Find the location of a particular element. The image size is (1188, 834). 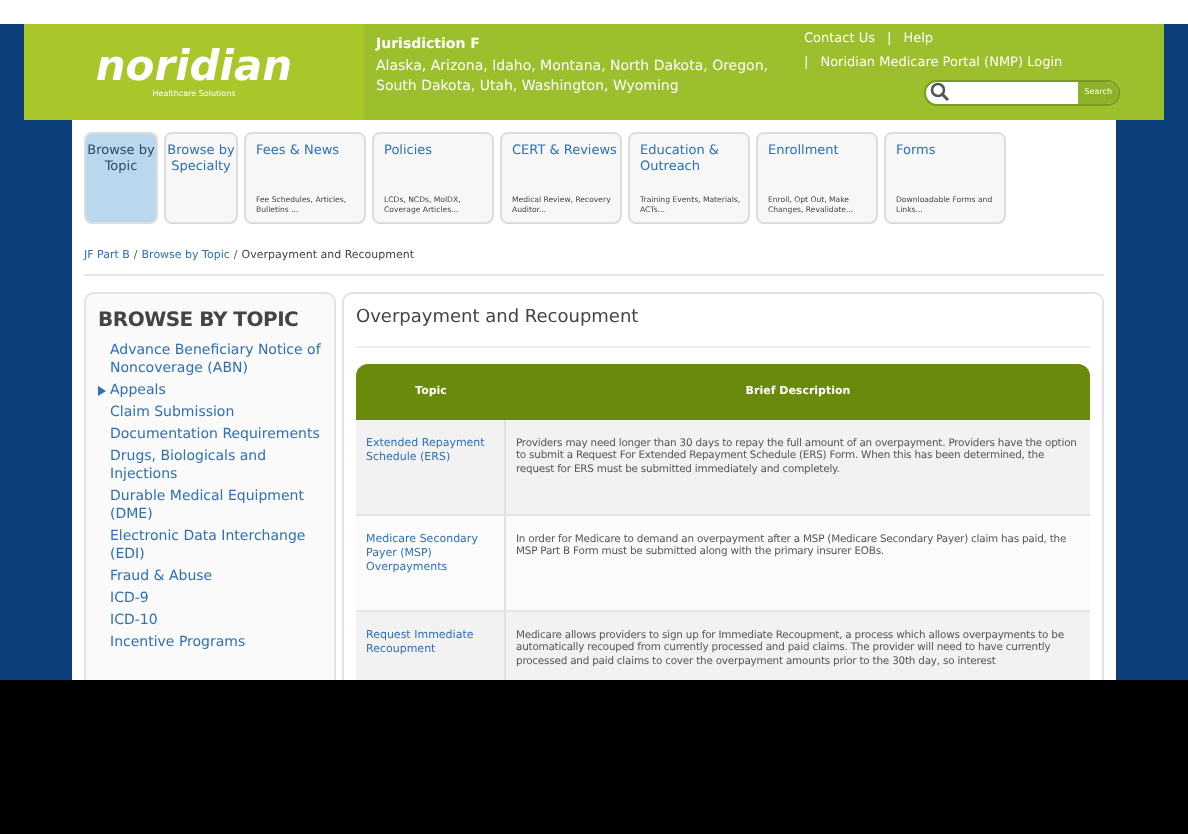

sidebar-title: BROWSE BY TOPIC is located at coordinates (199, 322).